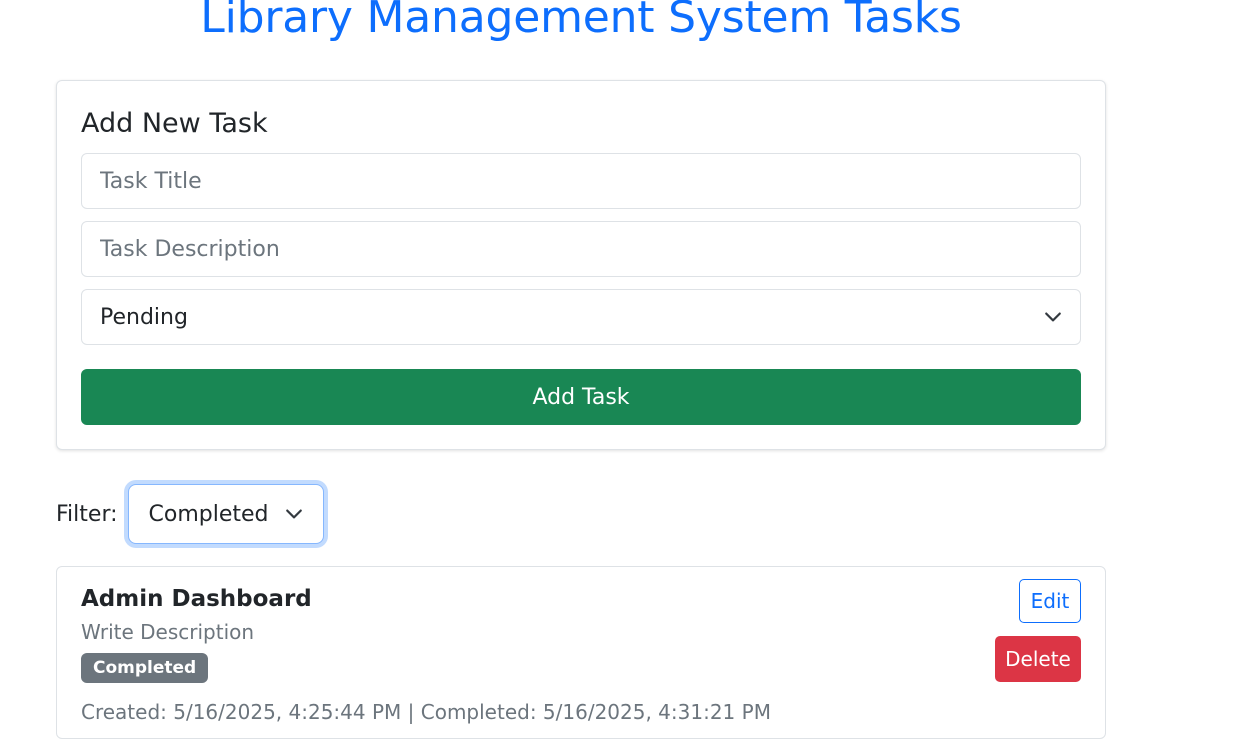  What do you see at coordinates (581, 181) in the screenshot?
I see `task-title-input` at bounding box center [581, 181].